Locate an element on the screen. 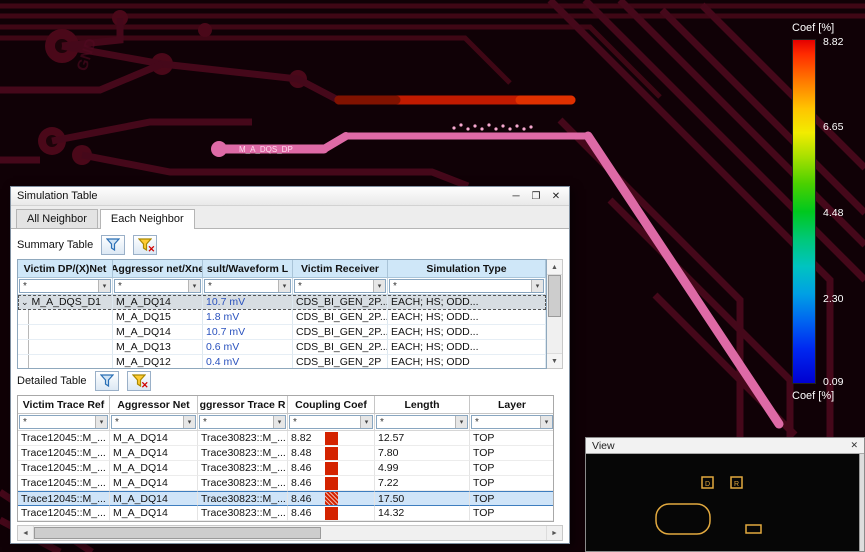  window-titlebar: Simulation Table ─ ❐ ✕ is located at coordinates (290, 196).